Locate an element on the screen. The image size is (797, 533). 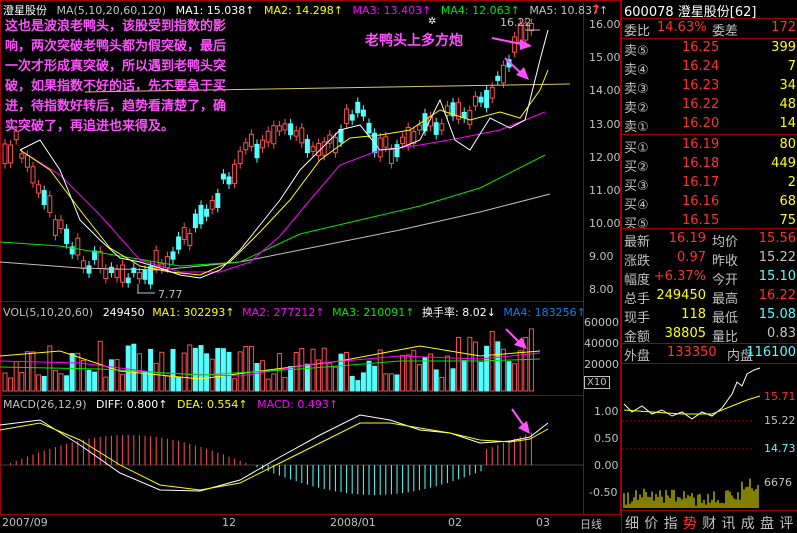
volume-bars is located at coordinates (270, 360).